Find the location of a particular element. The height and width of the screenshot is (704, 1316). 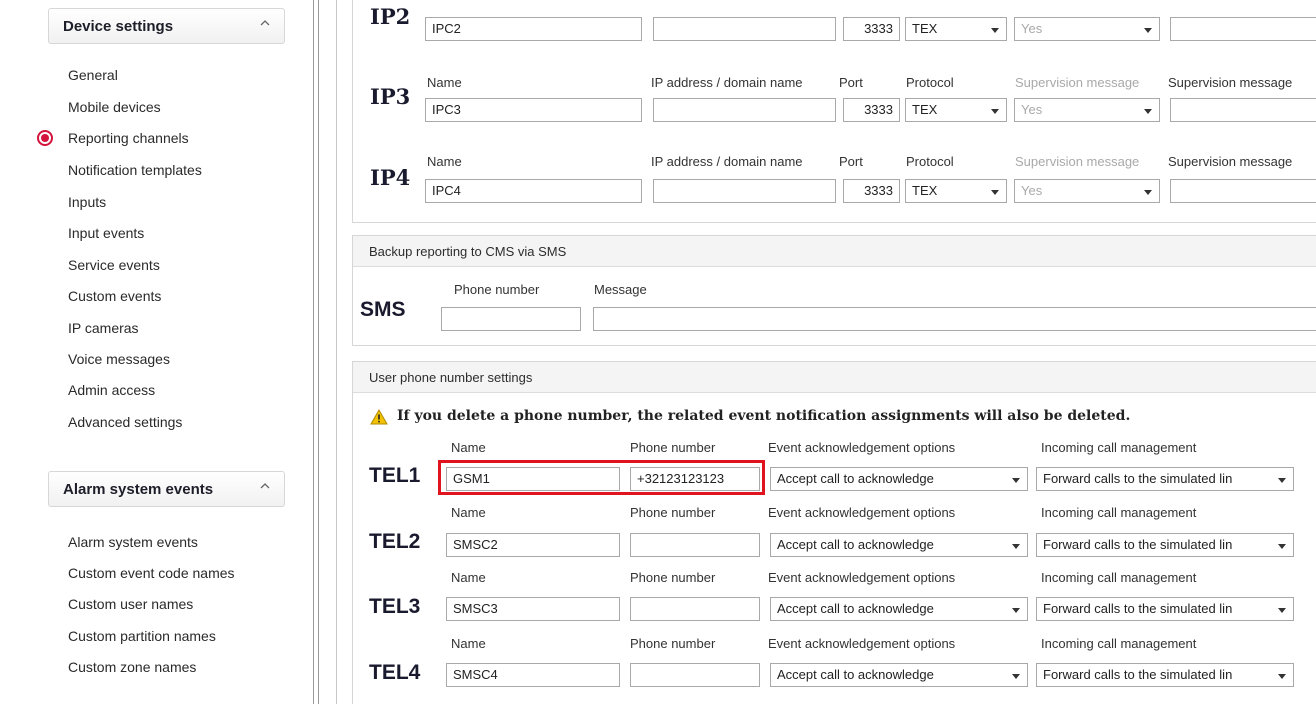

ip4-port-input: 3333 is located at coordinates (871, 191).